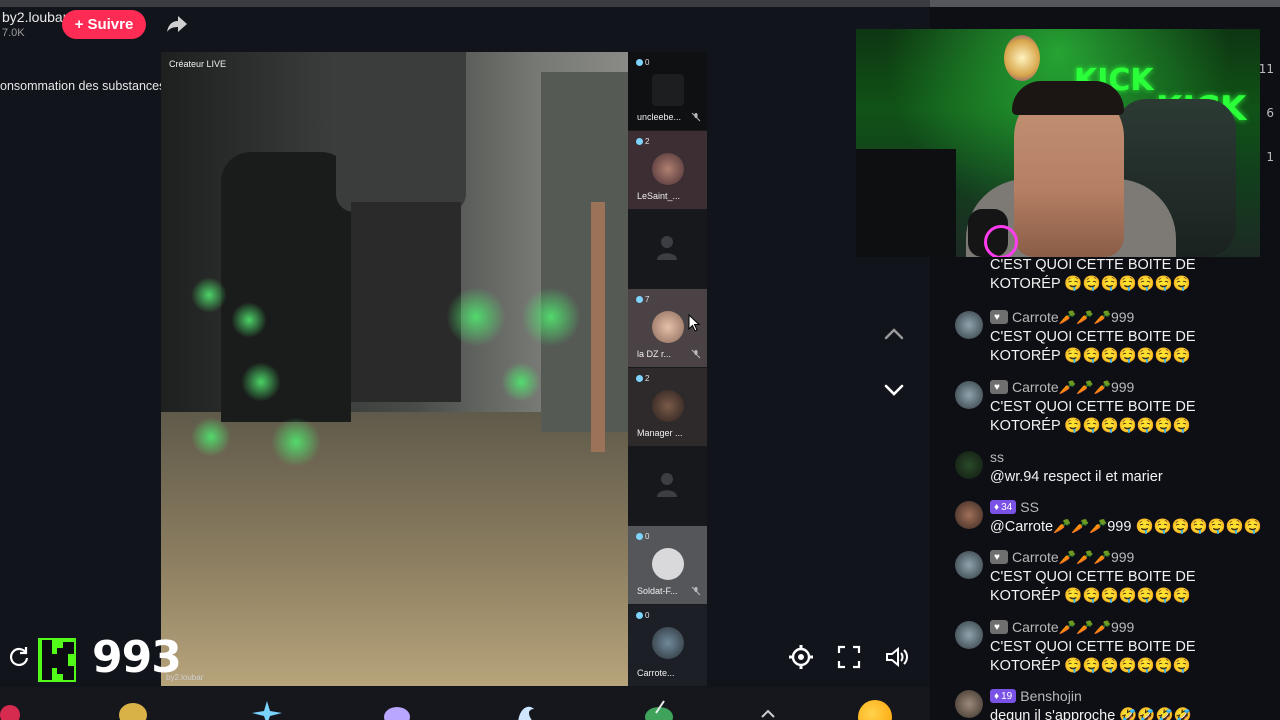 The width and height of the screenshot is (1280, 720). What do you see at coordinates (177, 24) in the screenshot?
I see `share-icon` at bounding box center [177, 24].